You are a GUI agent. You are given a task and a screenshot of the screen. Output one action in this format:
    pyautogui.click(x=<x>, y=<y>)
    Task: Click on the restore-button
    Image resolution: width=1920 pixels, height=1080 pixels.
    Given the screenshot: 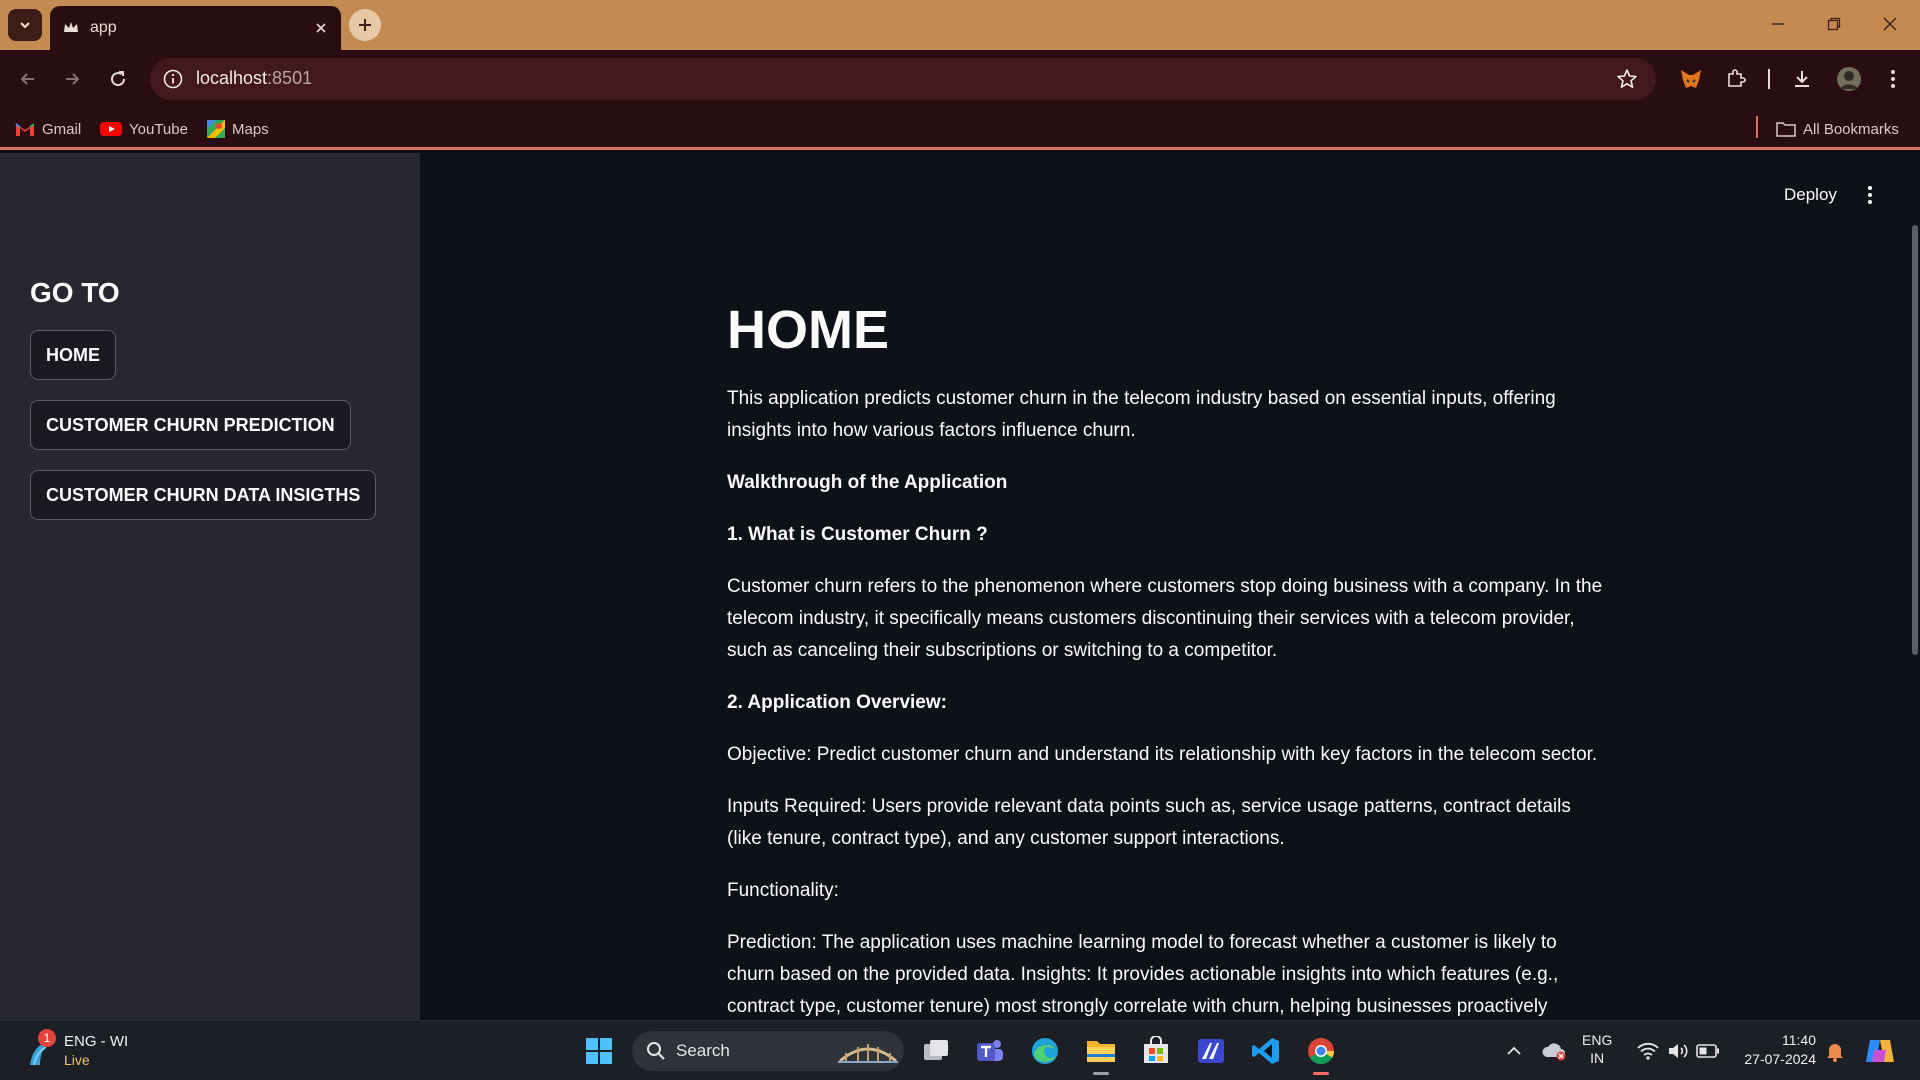 What is the action you would take?
    pyautogui.click(x=1834, y=24)
    